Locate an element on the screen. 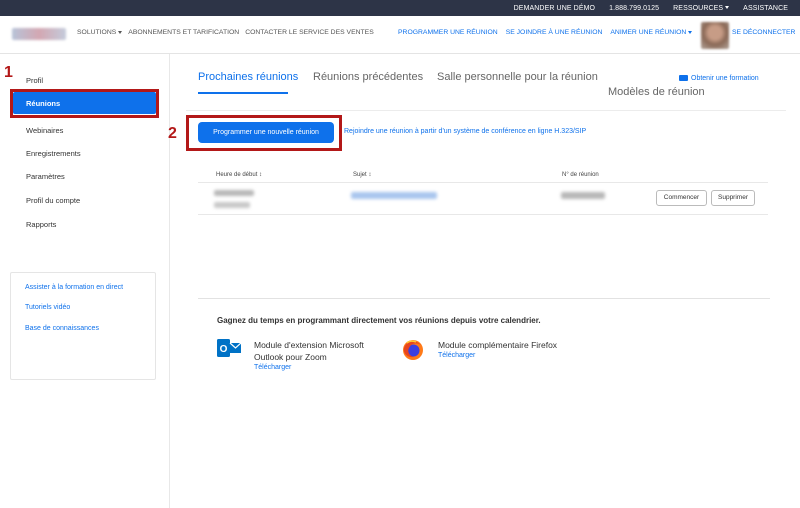 The height and width of the screenshot is (508, 800). tab-meeting-templates: Modèles de réunion is located at coordinates (656, 92).